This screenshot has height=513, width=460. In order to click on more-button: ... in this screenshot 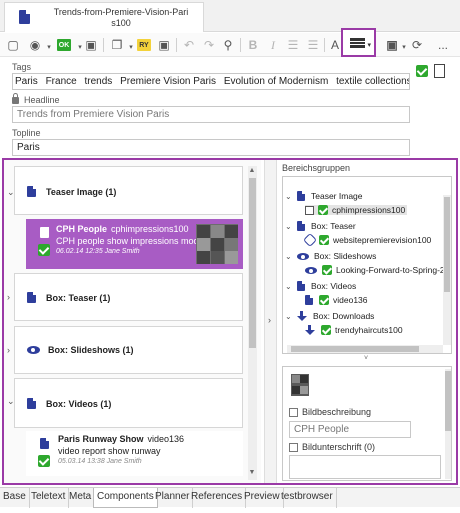, I will do `click(443, 45)`.